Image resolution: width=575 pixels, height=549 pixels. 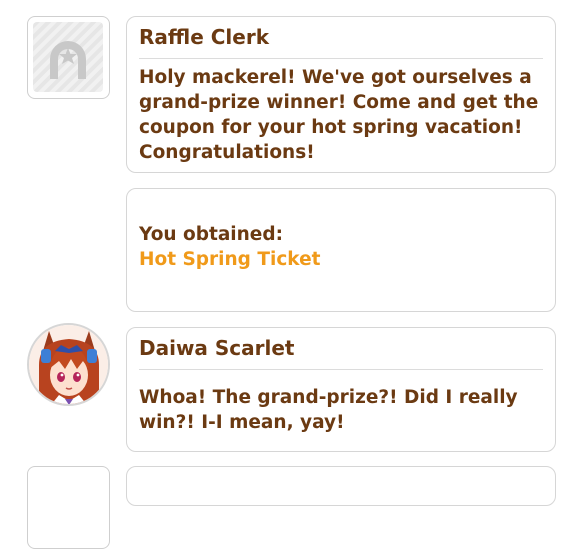 What do you see at coordinates (211, 234) in the screenshot?
I see `obtained-label: You obtained:` at bounding box center [211, 234].